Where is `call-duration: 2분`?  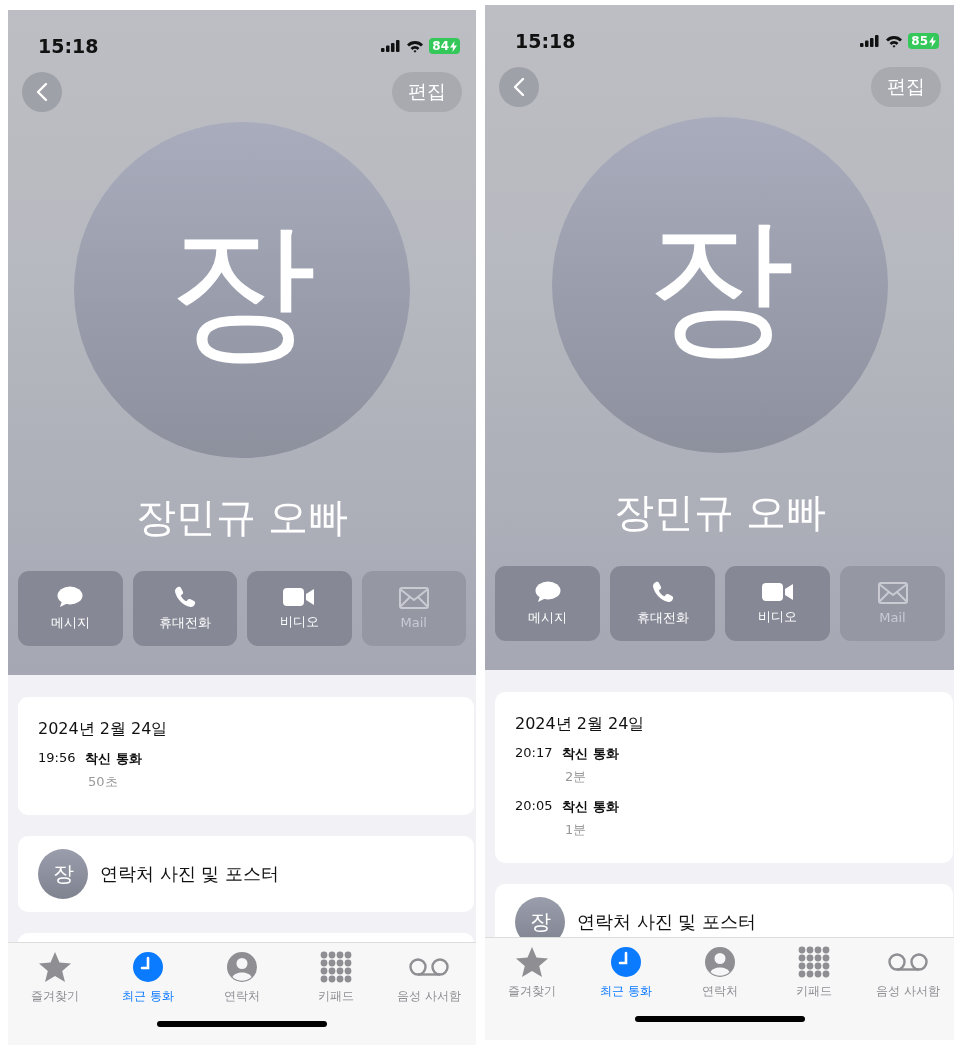 call-duration: 2분 is located at coordinates (576, 777).